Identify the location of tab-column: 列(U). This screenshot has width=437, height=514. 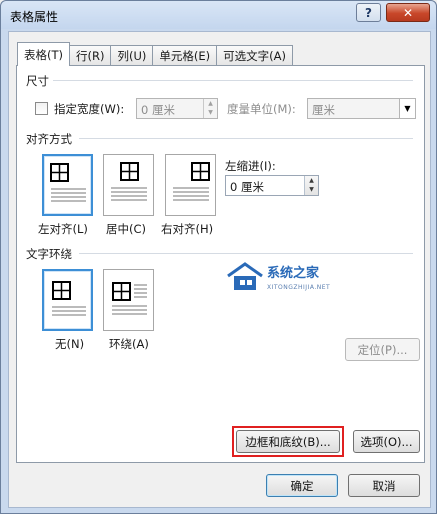
(132, 55).